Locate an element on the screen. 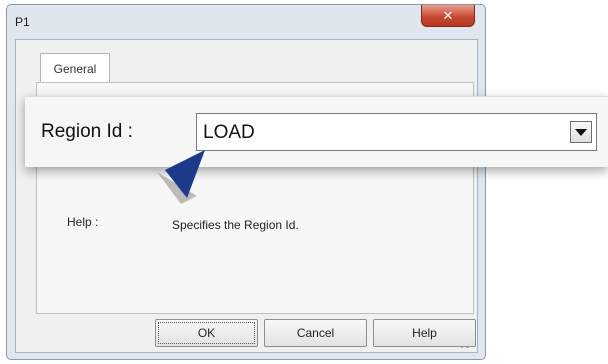 This screenshot has width=608, height=364. cancel-button: Cancel is located at coordinates (315, 333).